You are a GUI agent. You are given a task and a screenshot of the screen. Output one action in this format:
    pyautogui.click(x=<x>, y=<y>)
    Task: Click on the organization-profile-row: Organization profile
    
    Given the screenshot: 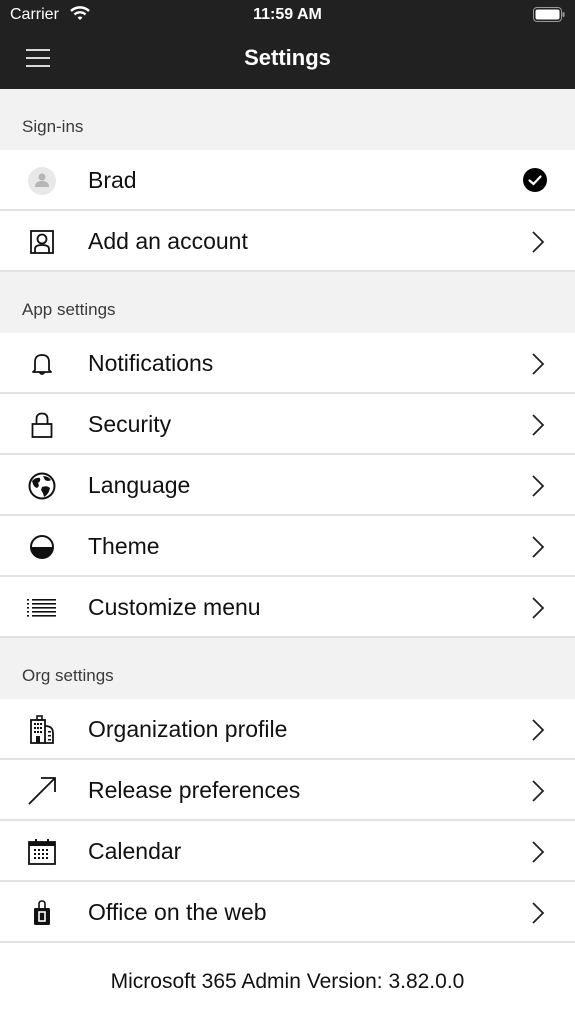 What is the action you would take?
    pyautogui.click(x=287, y=729)
    